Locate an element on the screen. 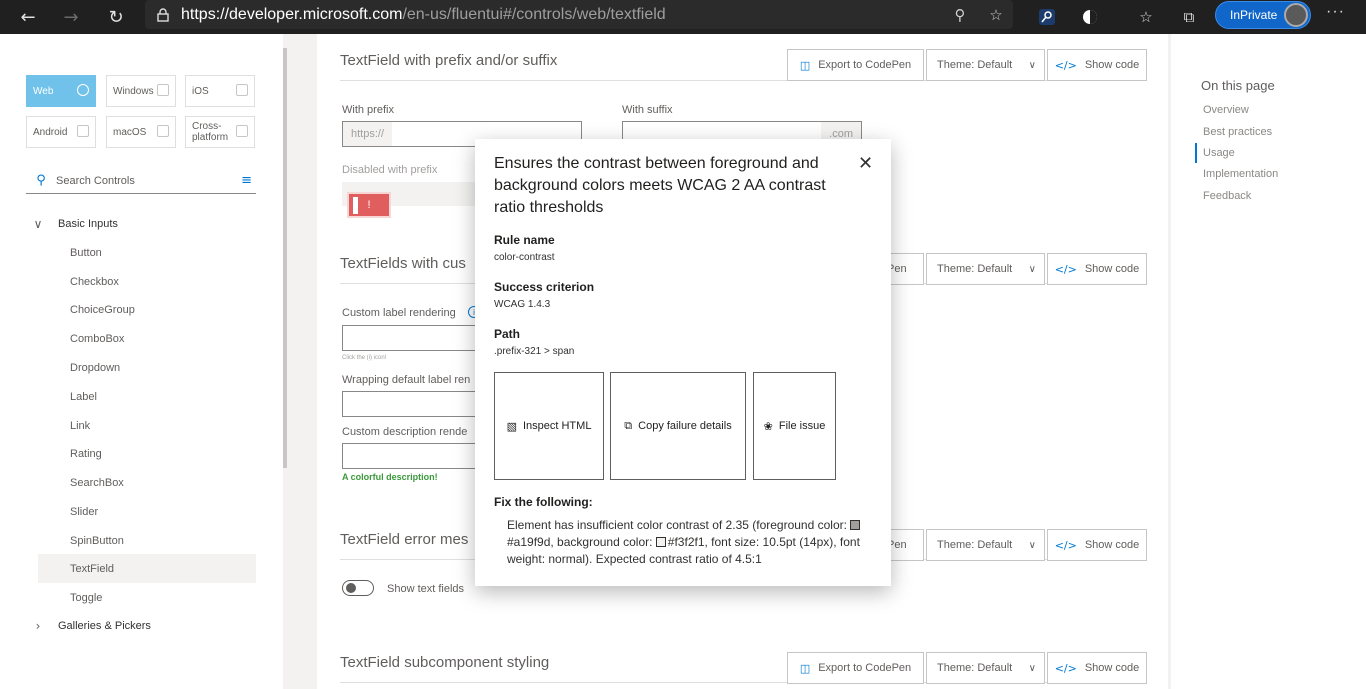 The width and height of the screenshot is (1366, 689). zoom-icon: ⚲ is located at coordinates (960, 15).